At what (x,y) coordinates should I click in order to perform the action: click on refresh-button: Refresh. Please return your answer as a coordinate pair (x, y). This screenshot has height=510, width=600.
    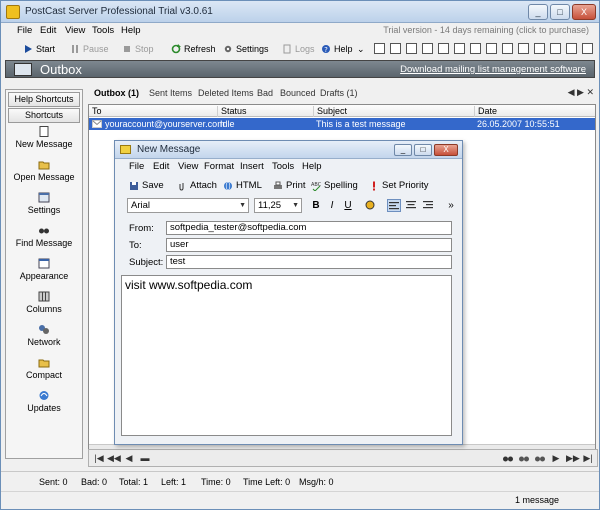
    Looking at the image, I should click on (193, 49).